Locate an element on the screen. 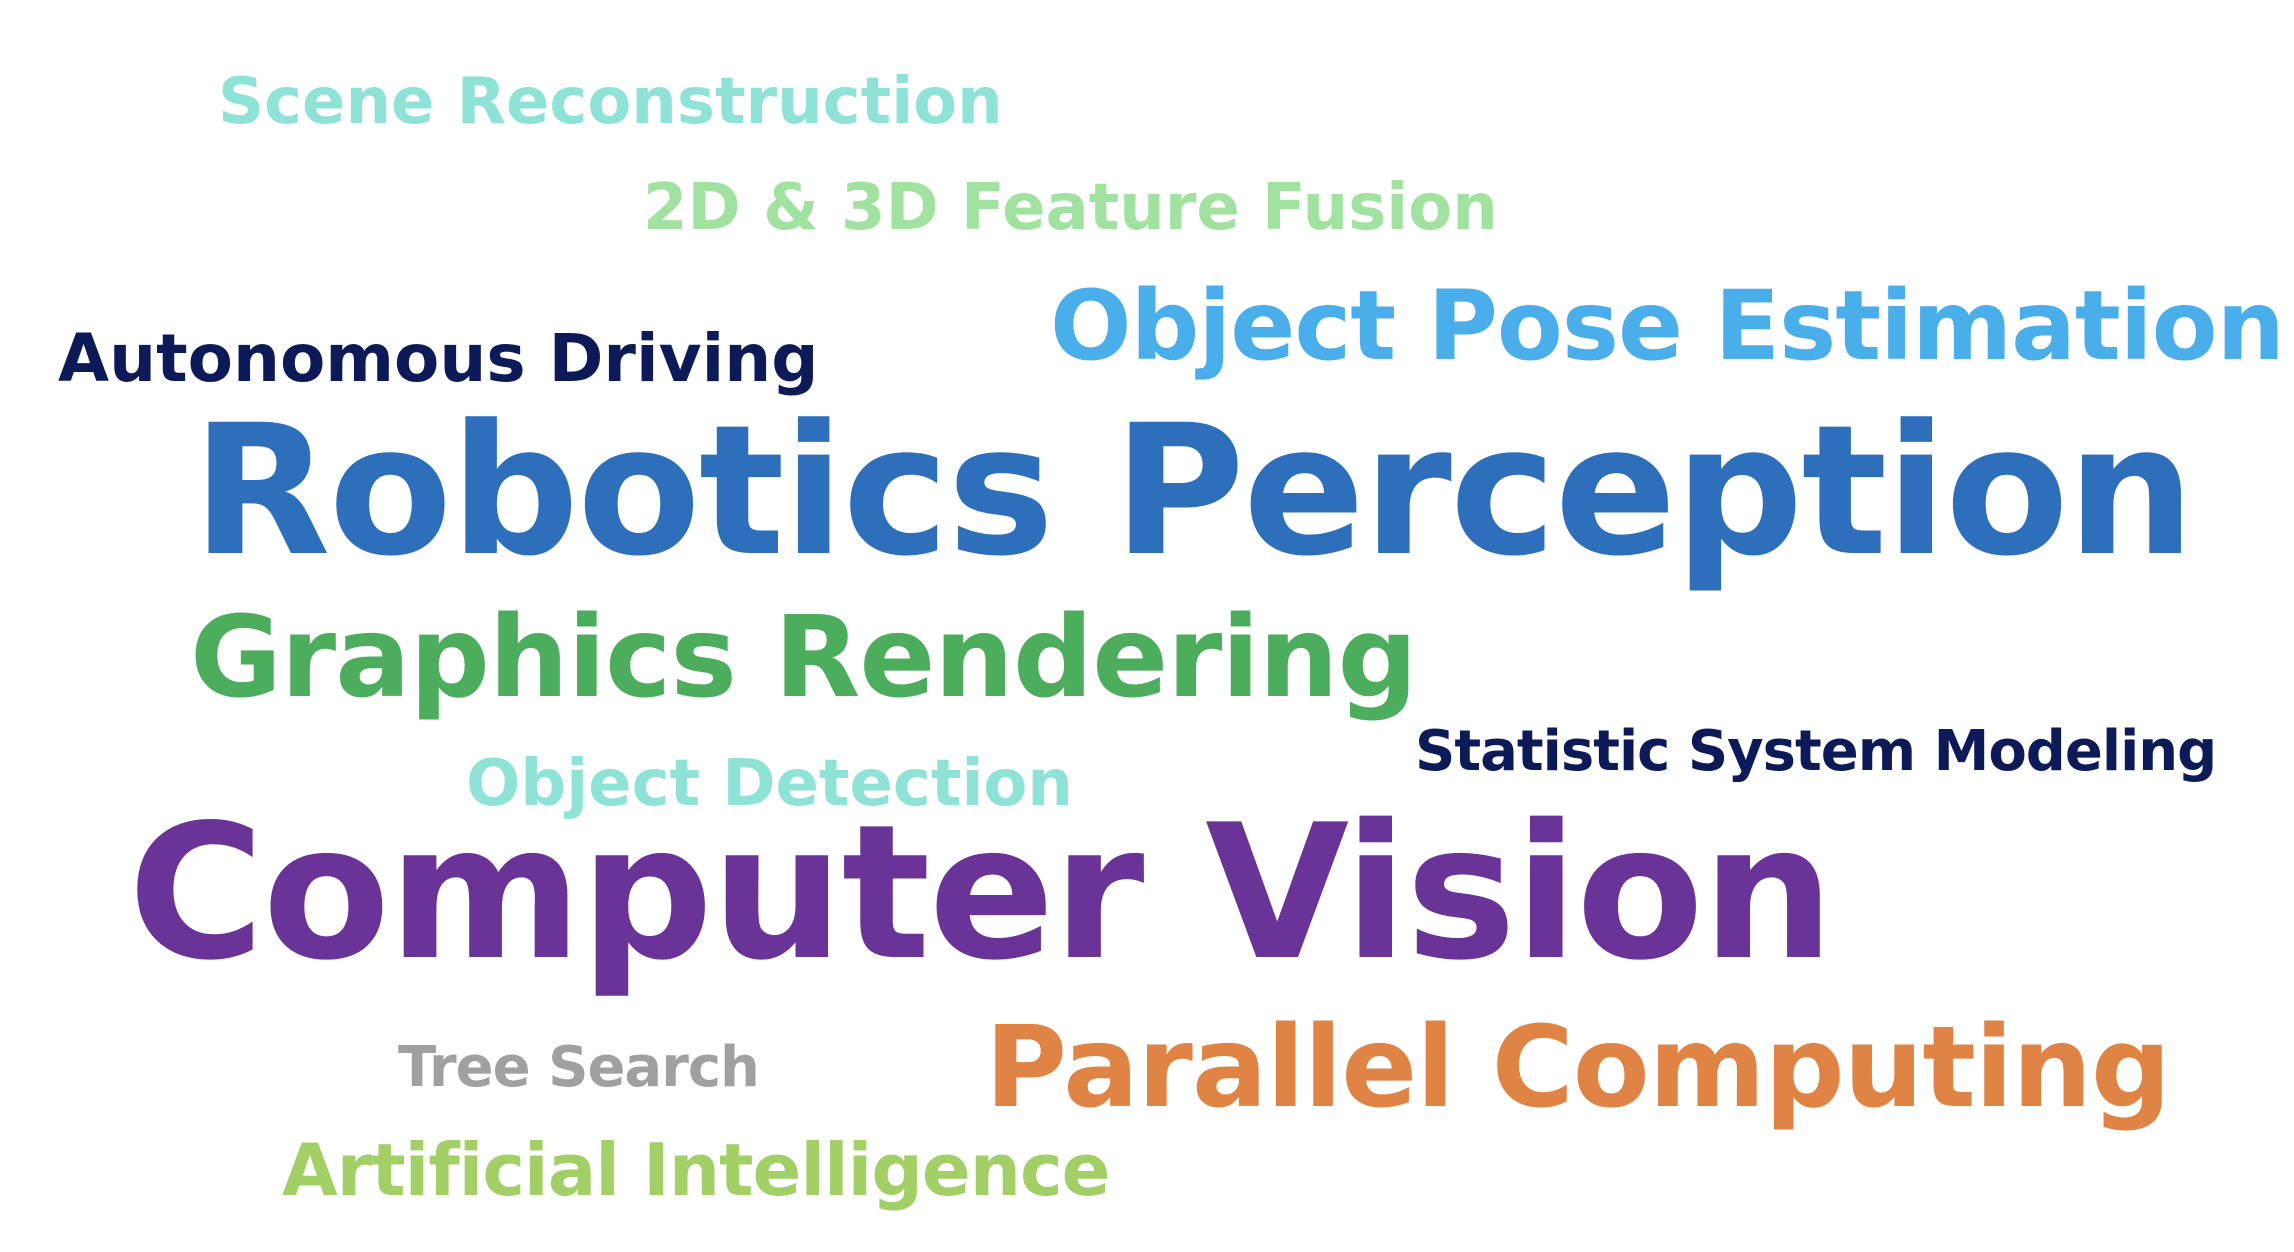  word-graphics-rendering: Graphics Rendering is located at coordinates (804, 658).